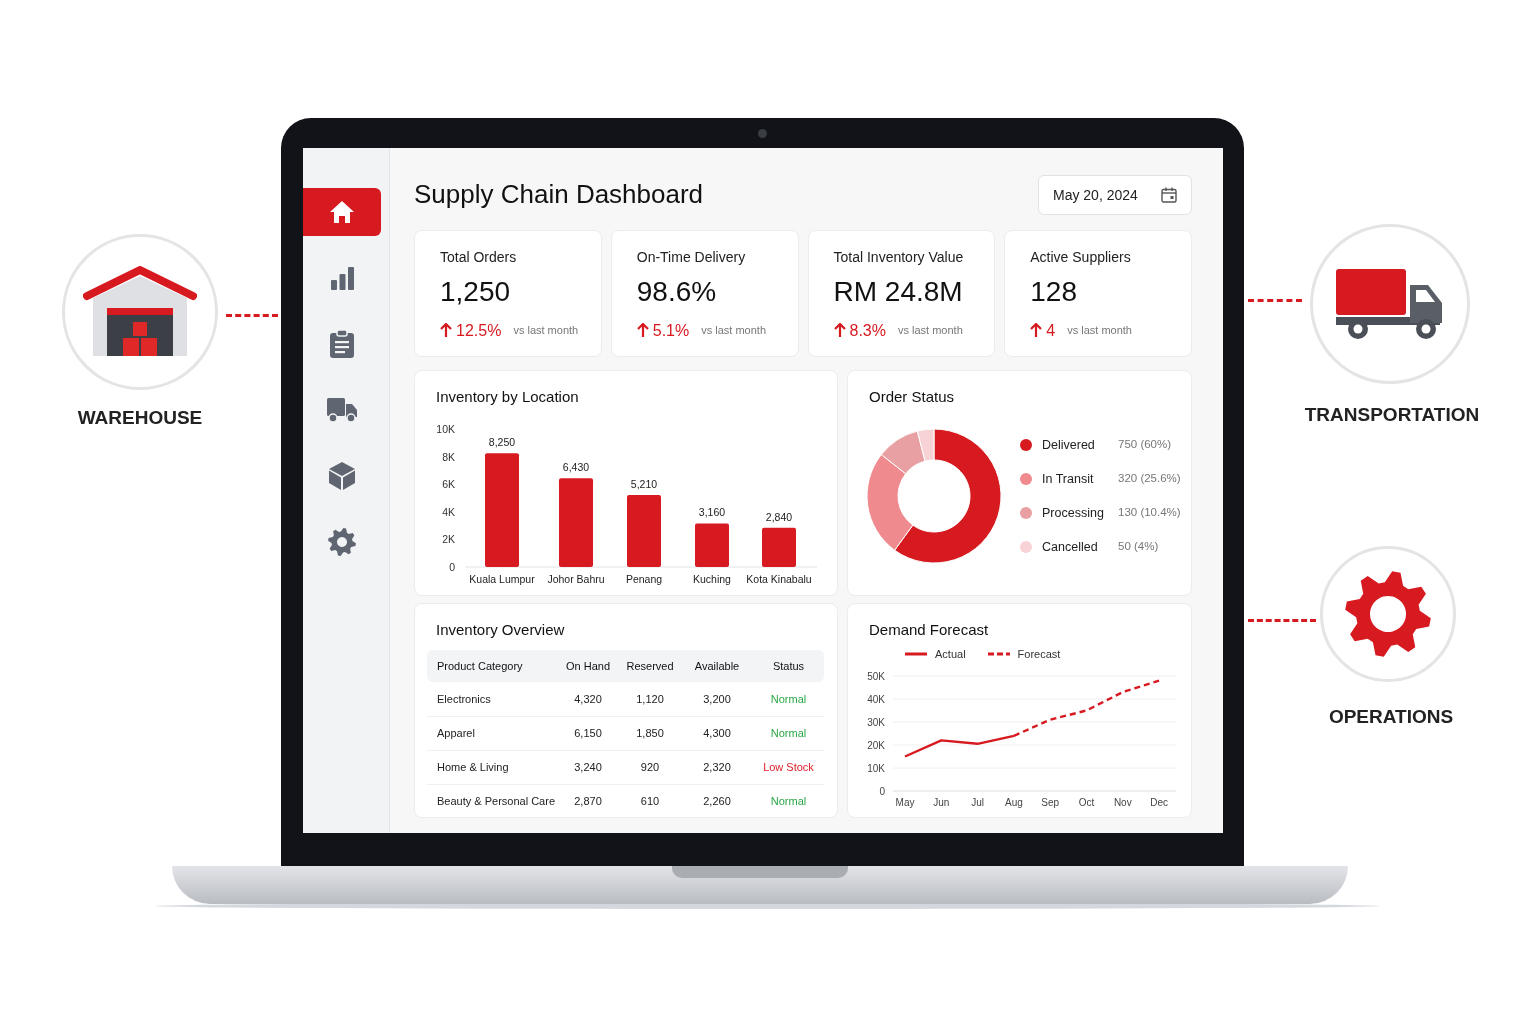 The width and height of the screenshot is (1536, 1024). I want to click on kpi-value: RM 24.8M, so click(898, 292).